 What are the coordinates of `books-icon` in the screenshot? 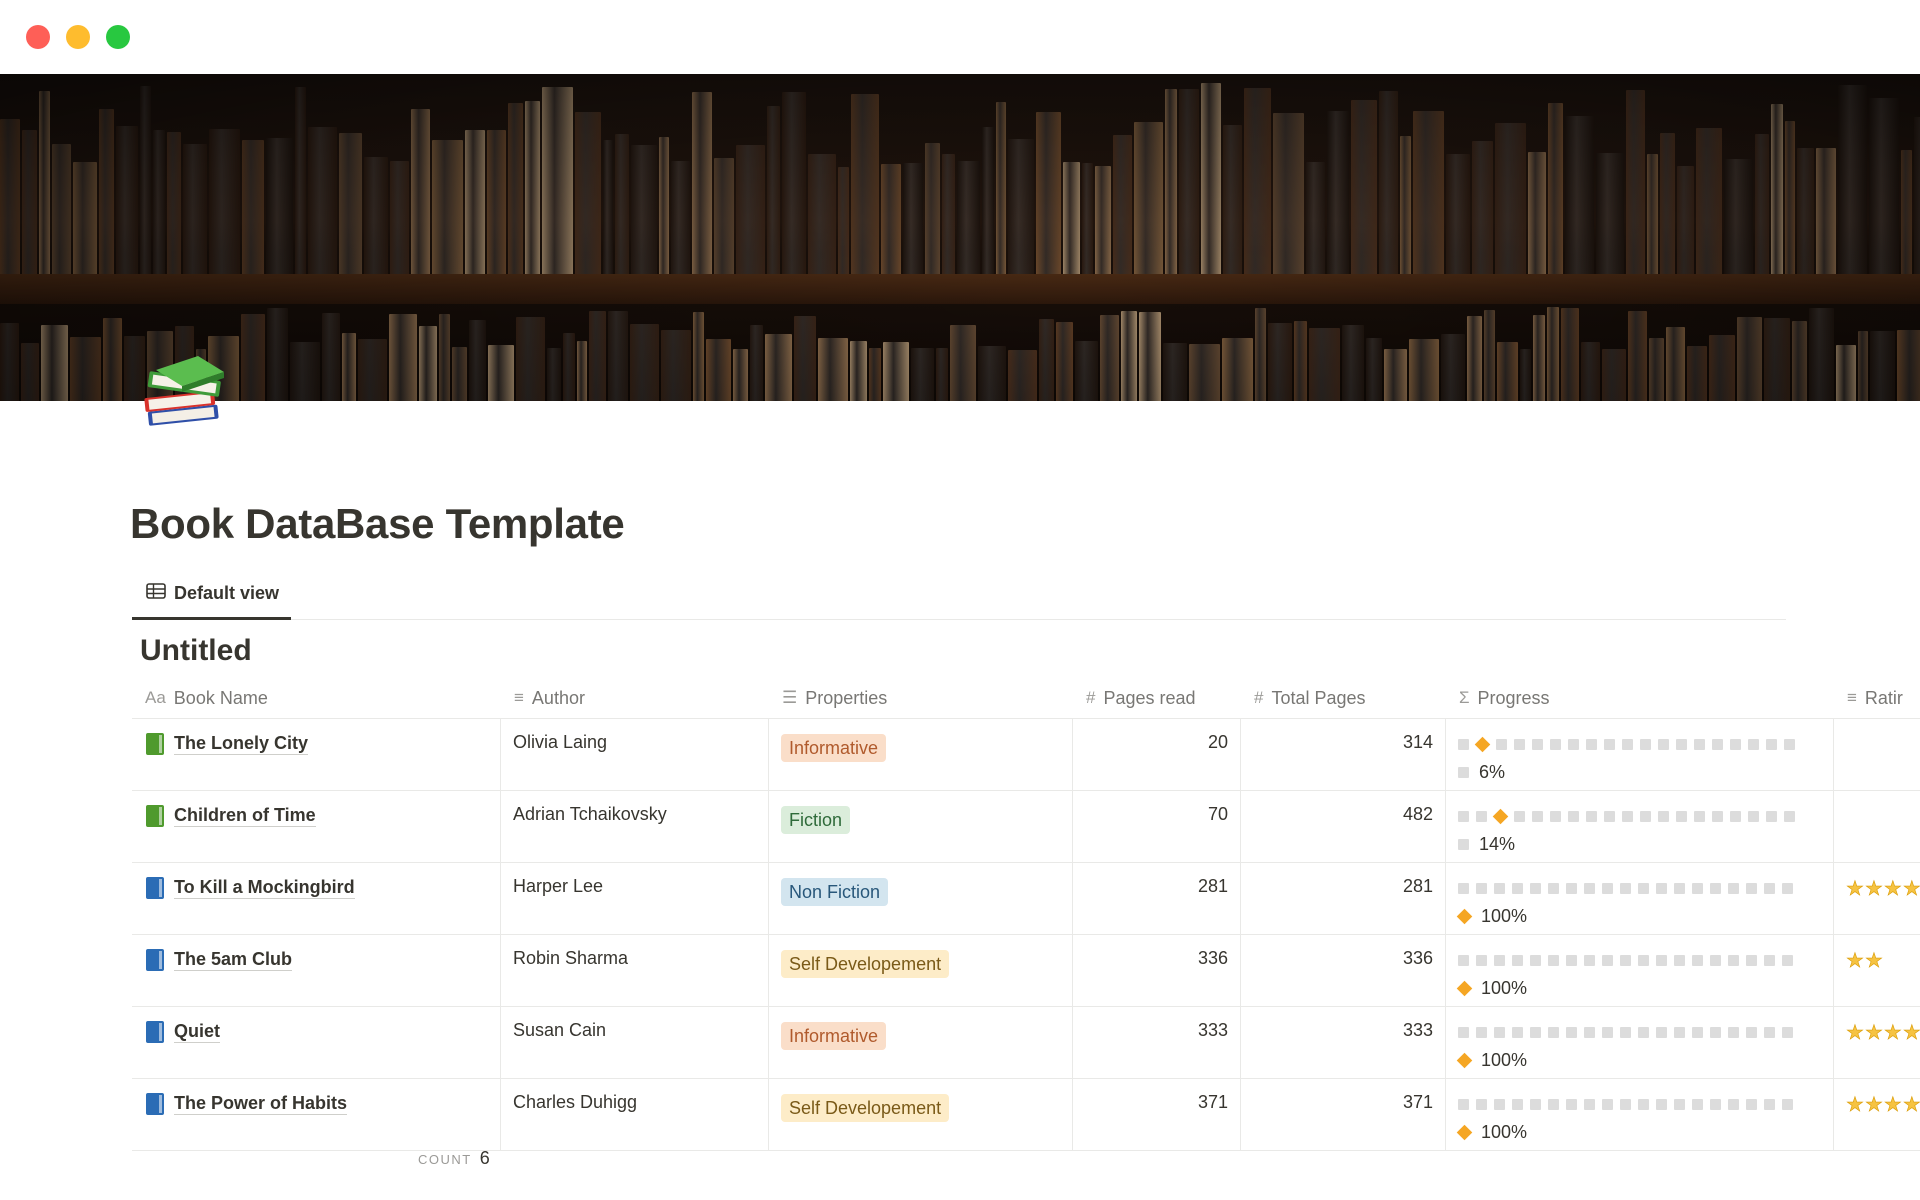 It's located at (184, 394).